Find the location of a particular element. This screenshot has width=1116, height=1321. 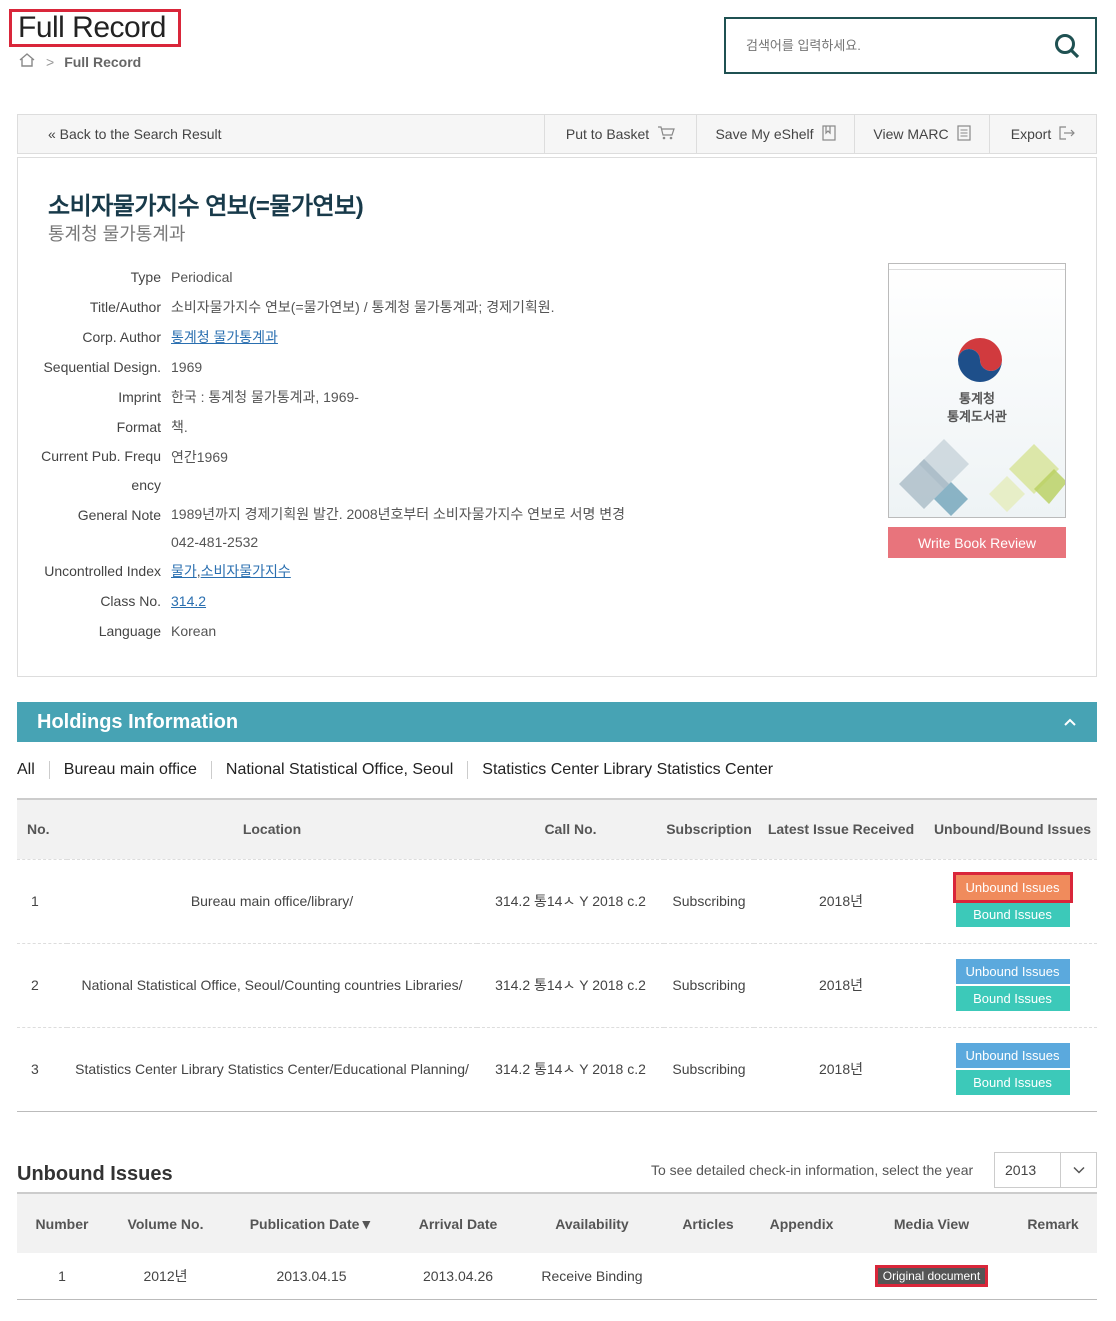

record-title: 소비자물가지수 연보(=물가연보) is located at coordinates (206, 206).